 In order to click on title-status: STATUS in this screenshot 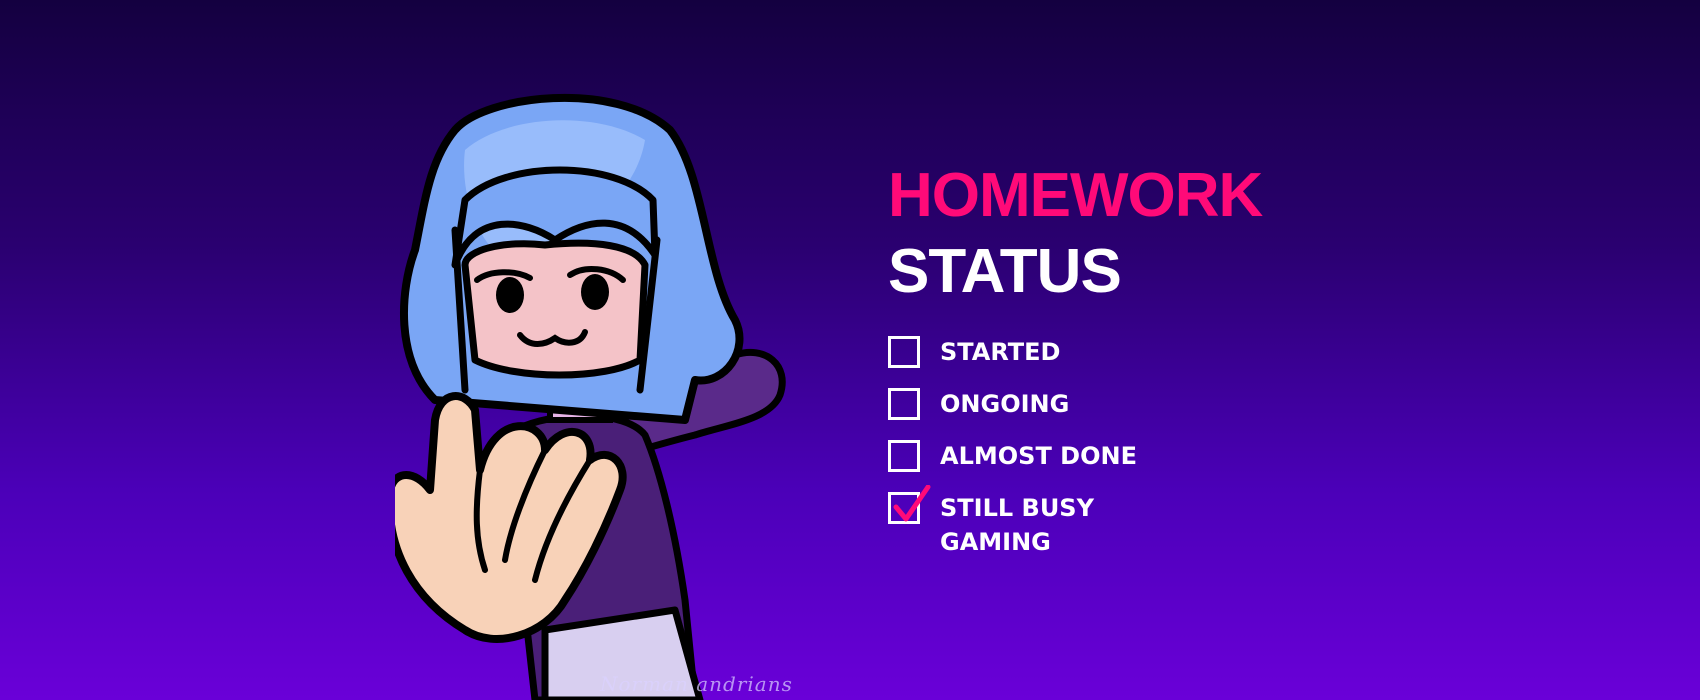, I will do `click(1005, 271)`.